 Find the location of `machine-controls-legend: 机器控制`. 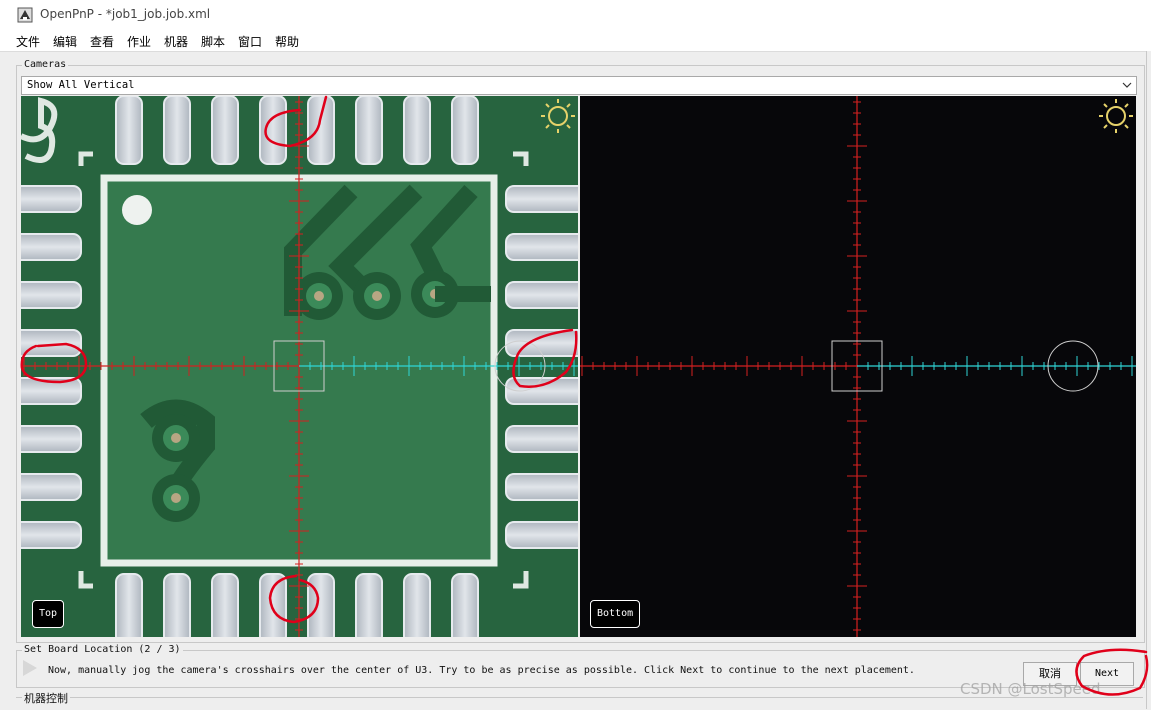

machine-controls-legend: 机器控制 is located at coordinates (46, 698).